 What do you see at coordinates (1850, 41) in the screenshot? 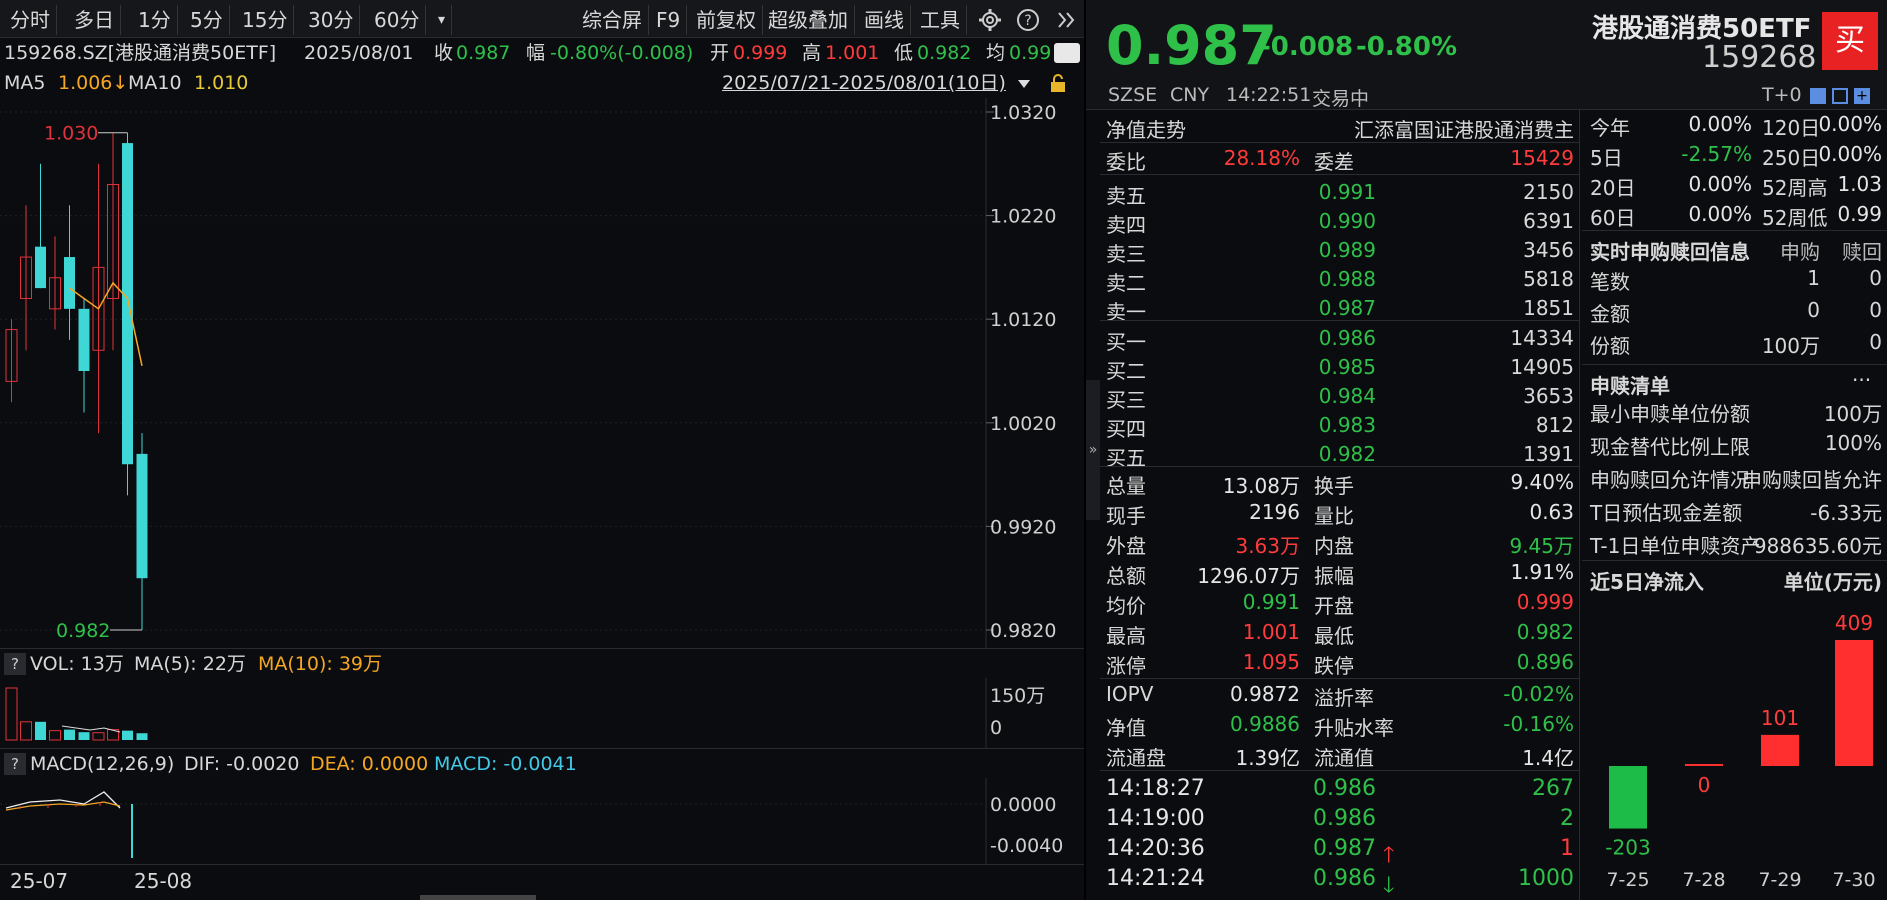
I see `buy-button: 买` at bounding box center [1850, 41].